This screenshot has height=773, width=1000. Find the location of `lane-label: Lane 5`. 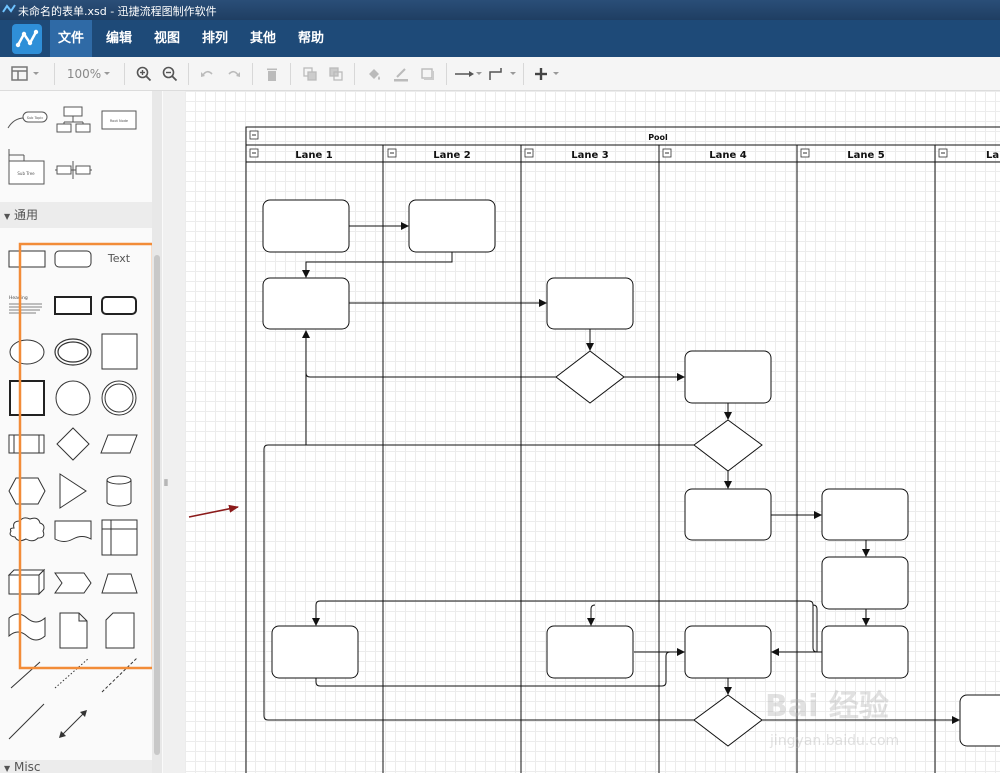

lane-label: Lane 5 is located at coordinates (866, 155).